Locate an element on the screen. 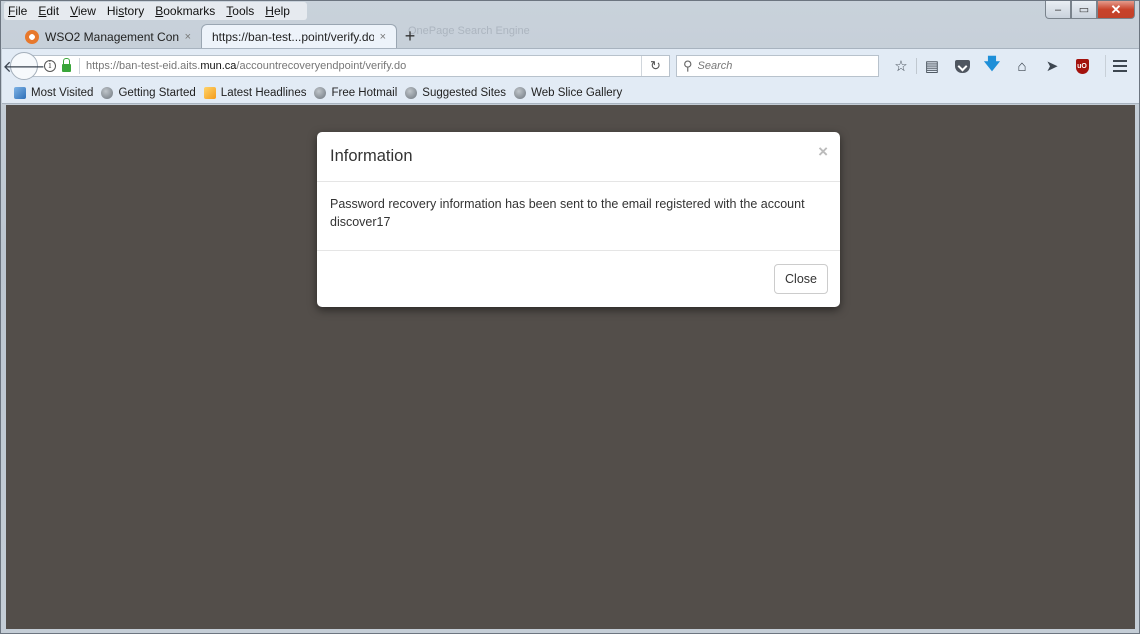 The height and width of the screenshot is (634, 1140). bookmark-label: Most Visited is located at coordinates (62, 92).